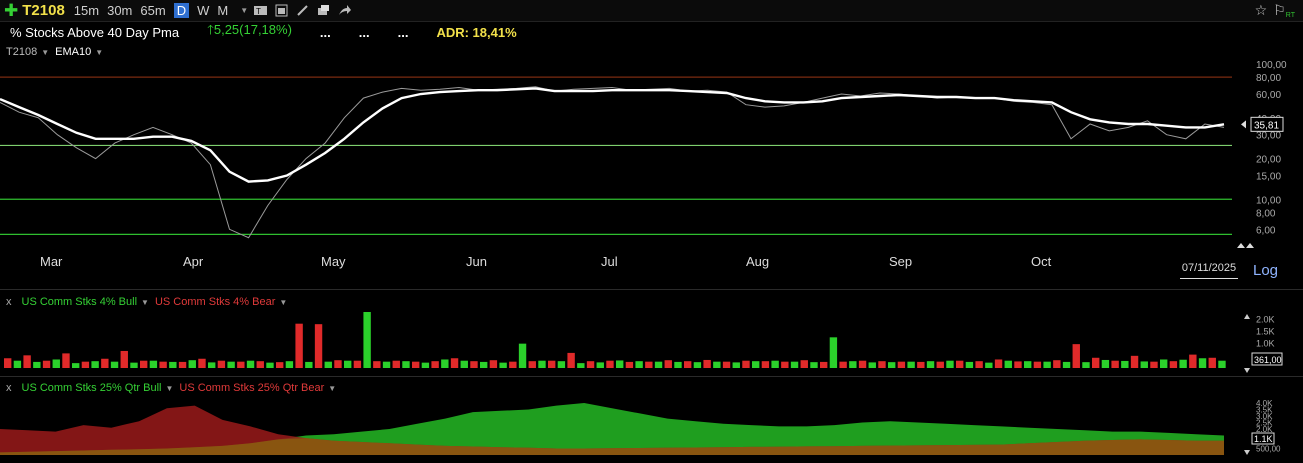 Image resolution: width=1303 pixels, height=463 pixels. What do you see at coordinates (1284, 10) in the screenshot?
I see `flag-icon: ⚐RT` at bounding box center [1284, 10].